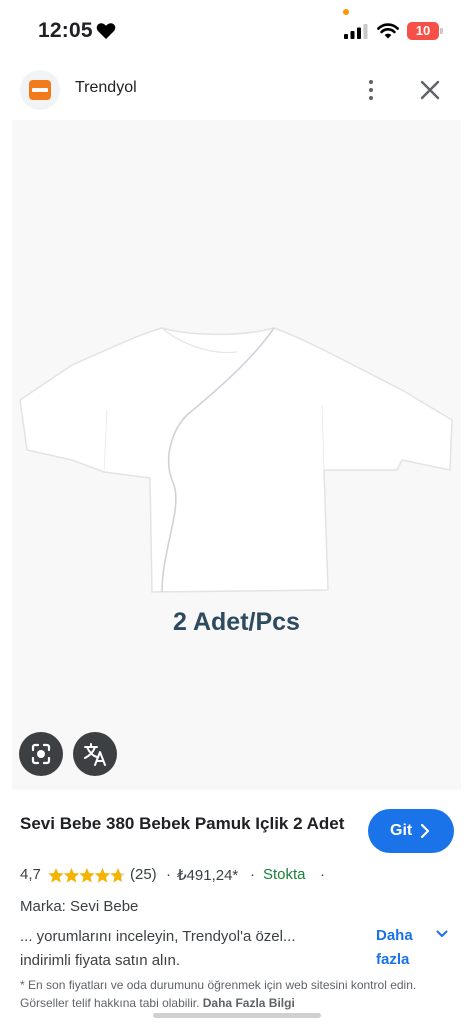 The width and height of the screenshot is (473, 1024). I want to click on battery-icon: 10, so click(425, 31).